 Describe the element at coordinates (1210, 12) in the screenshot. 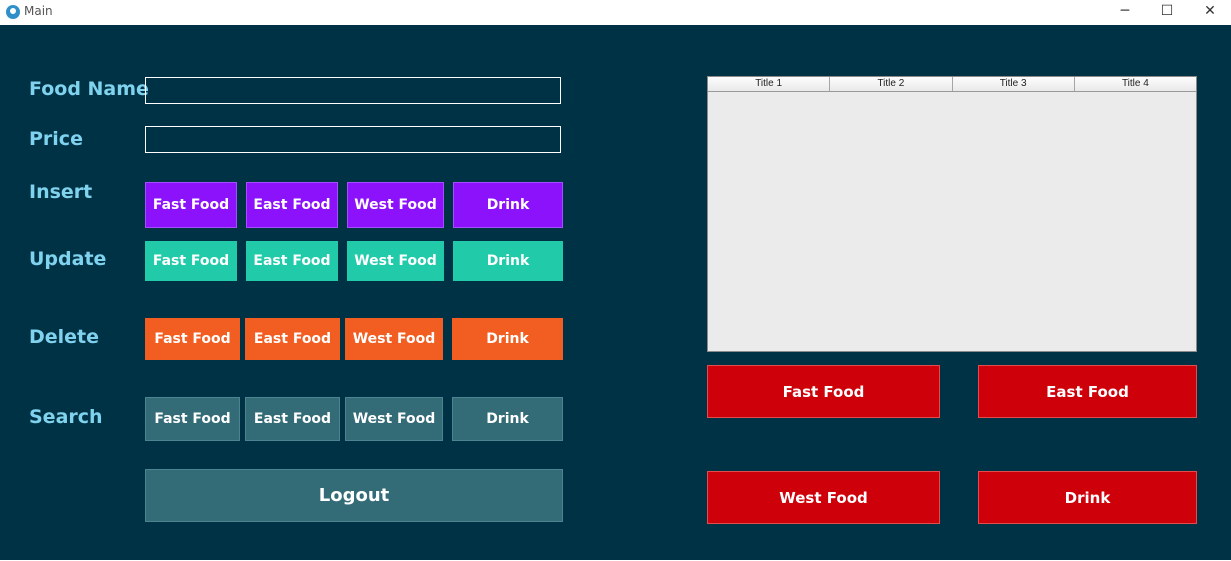

I see `close-button: ✕` at that location.